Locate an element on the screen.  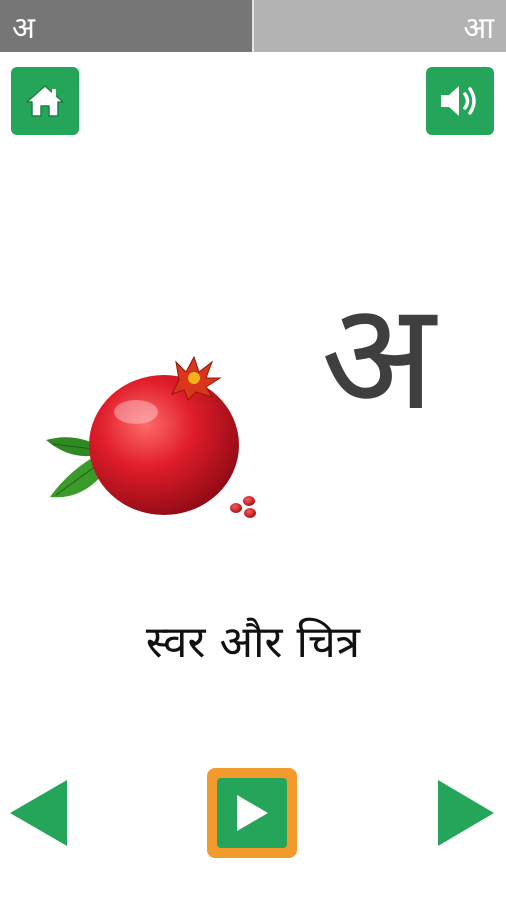
tab-current-letter: अ is located at coordinates (126, 26).